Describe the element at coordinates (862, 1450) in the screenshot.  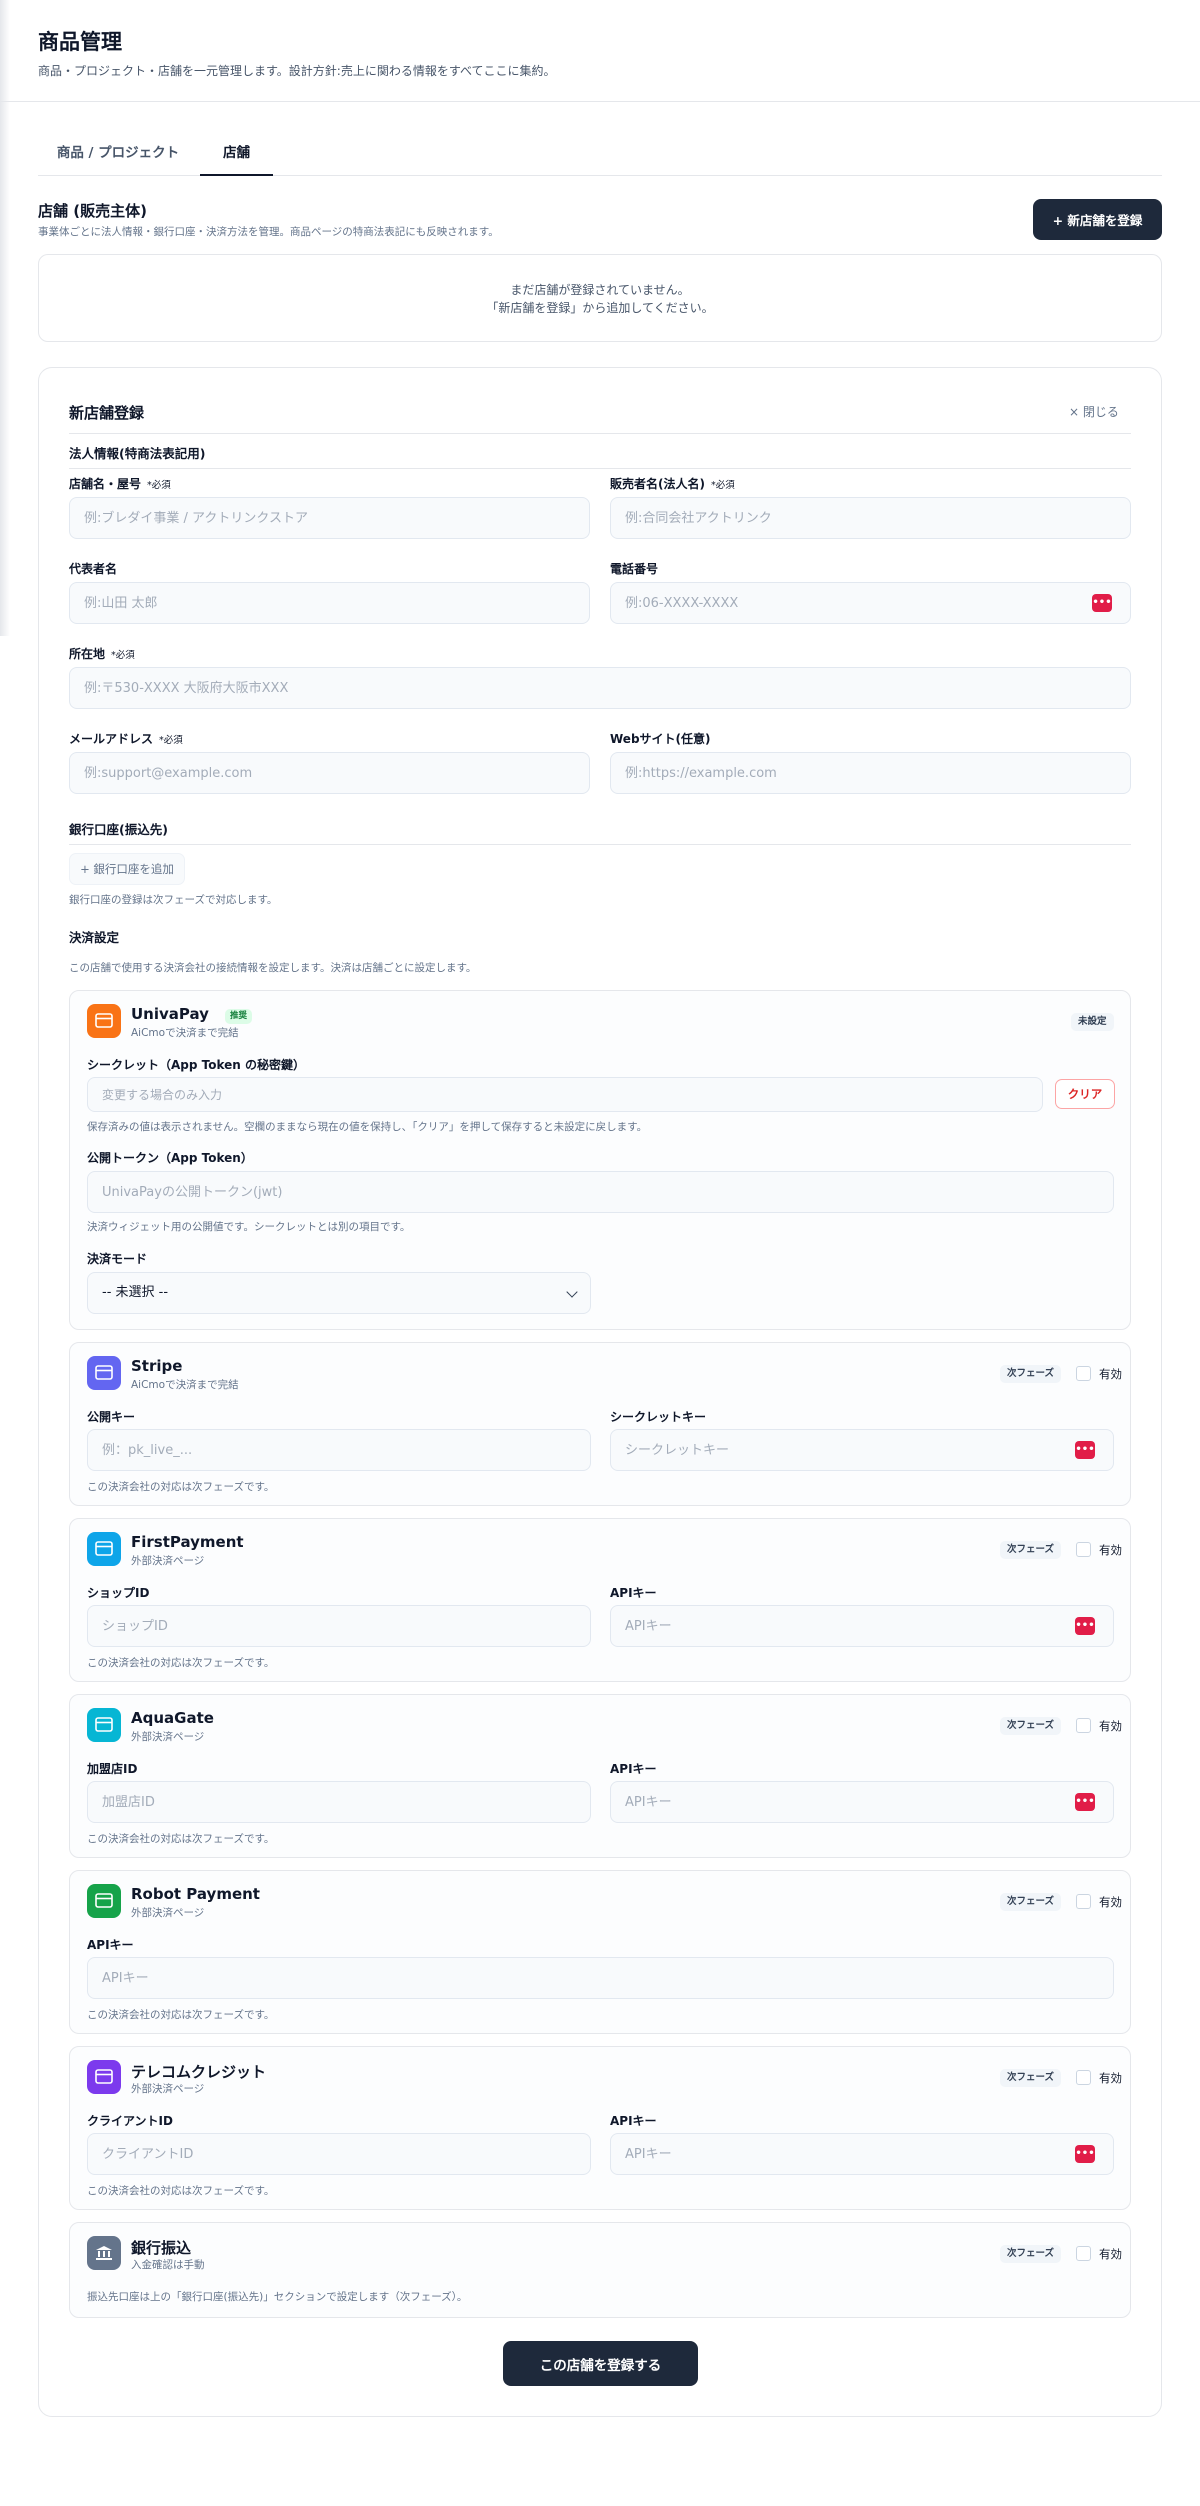
I see `stripe-secret-key-input` at that location.